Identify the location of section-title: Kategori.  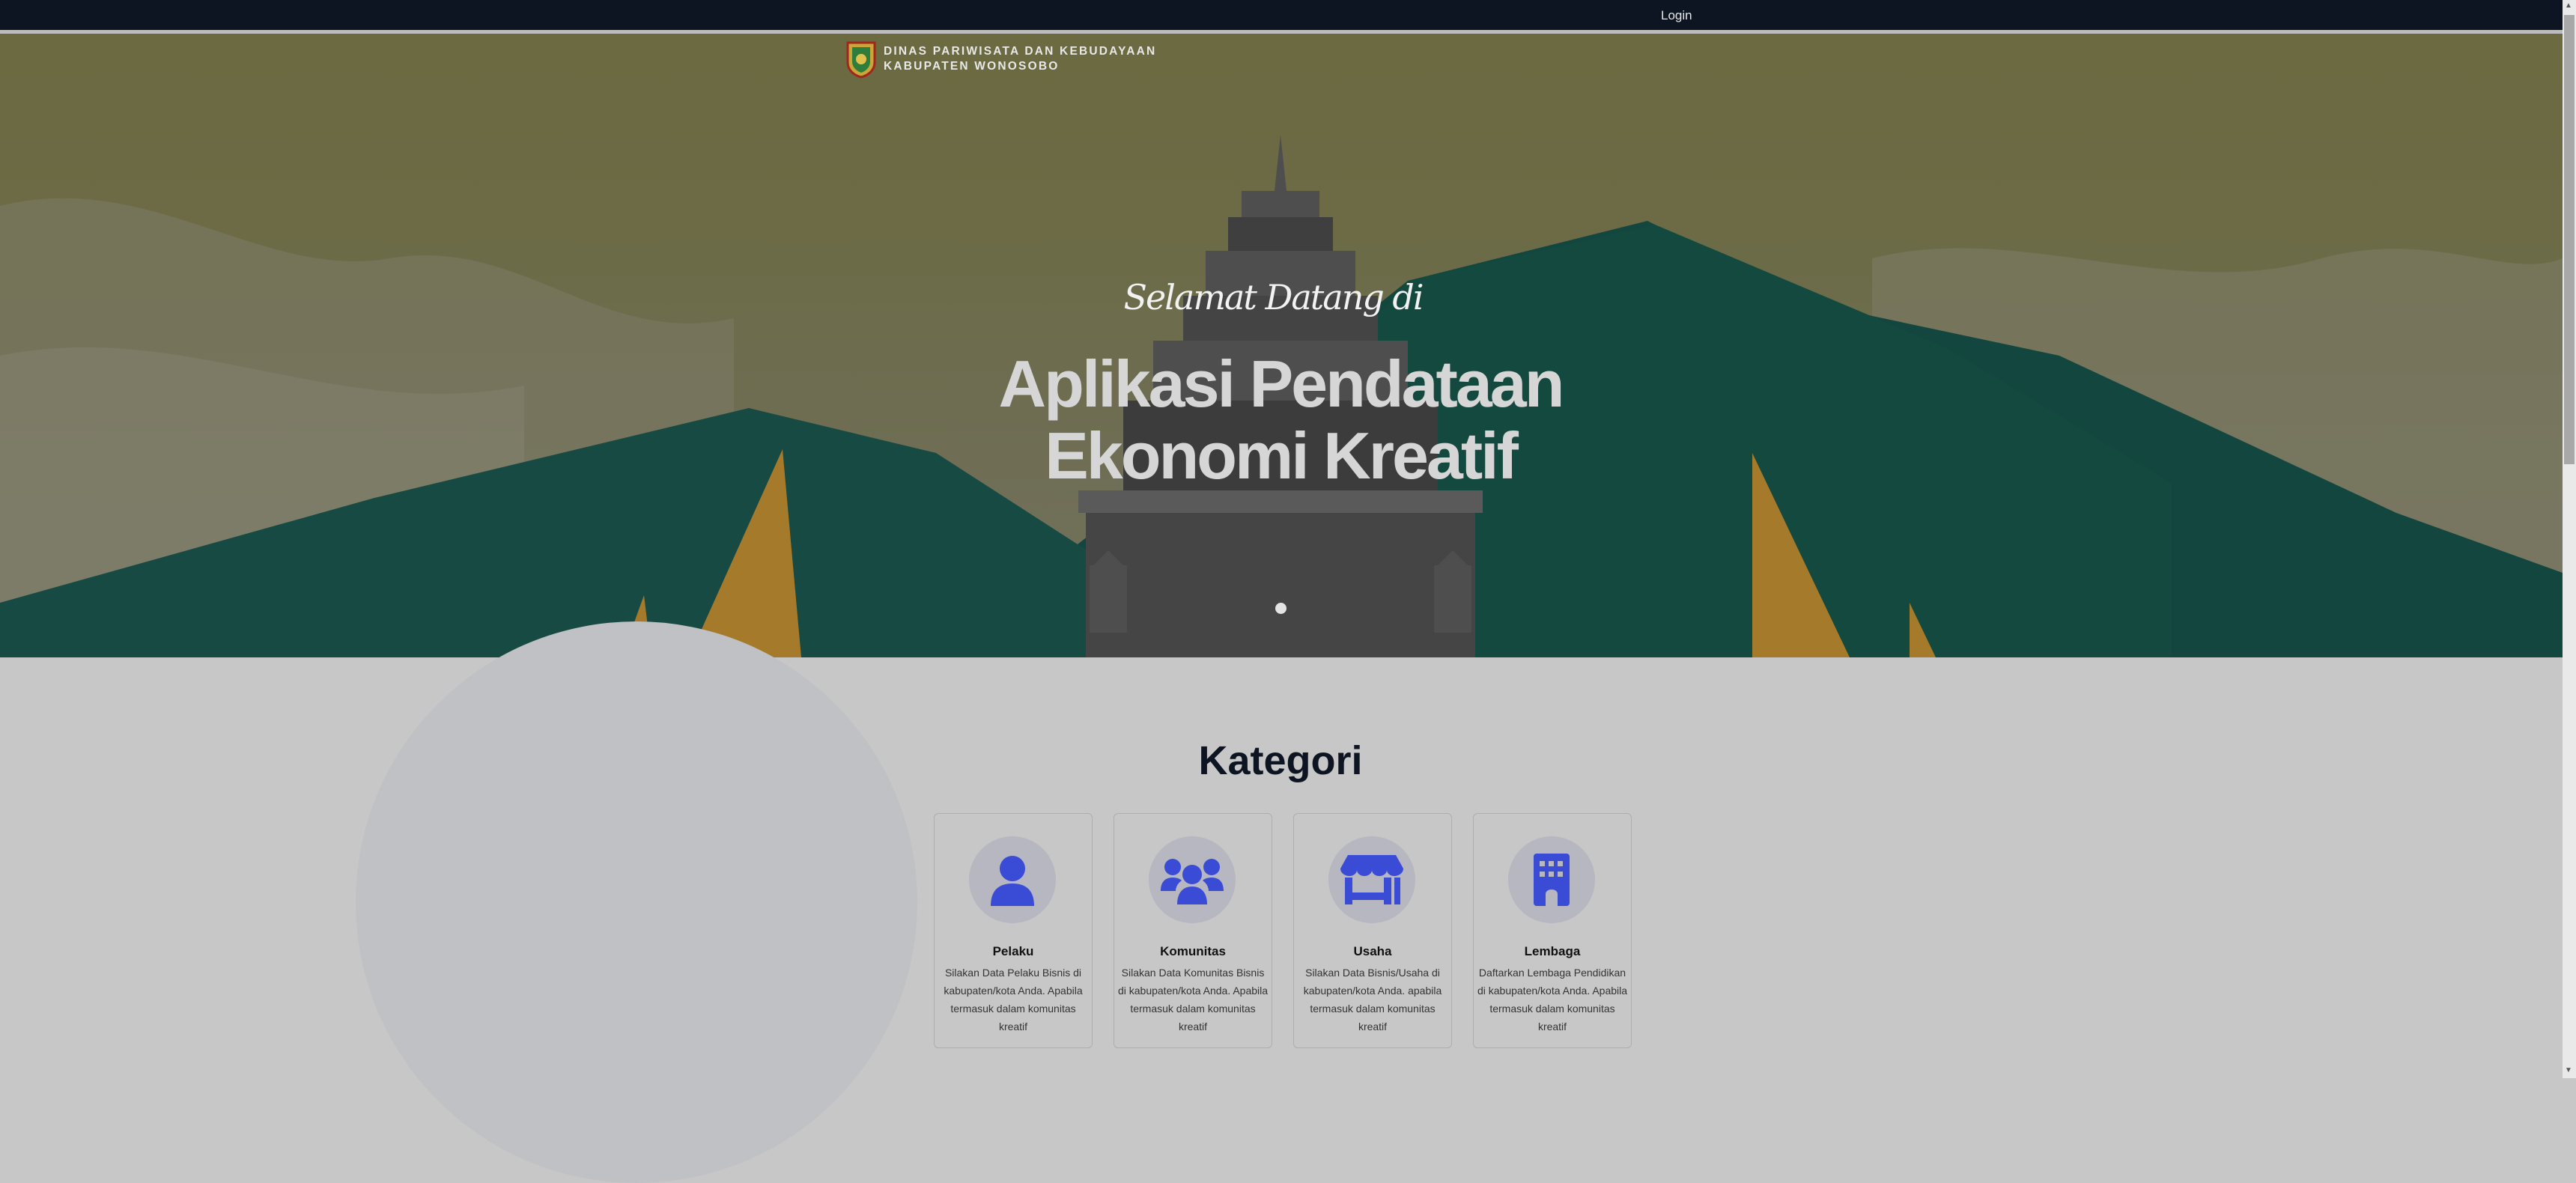
(1280, 760).